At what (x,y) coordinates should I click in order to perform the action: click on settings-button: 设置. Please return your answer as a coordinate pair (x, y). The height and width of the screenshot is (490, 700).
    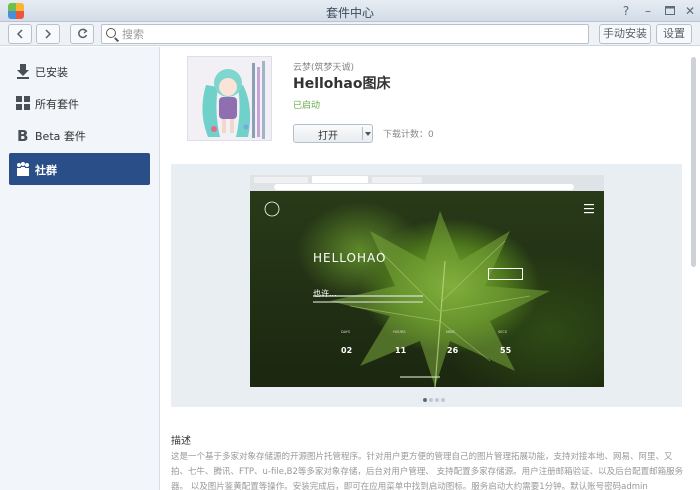
    Looking at the image, I should click on (674, 34).